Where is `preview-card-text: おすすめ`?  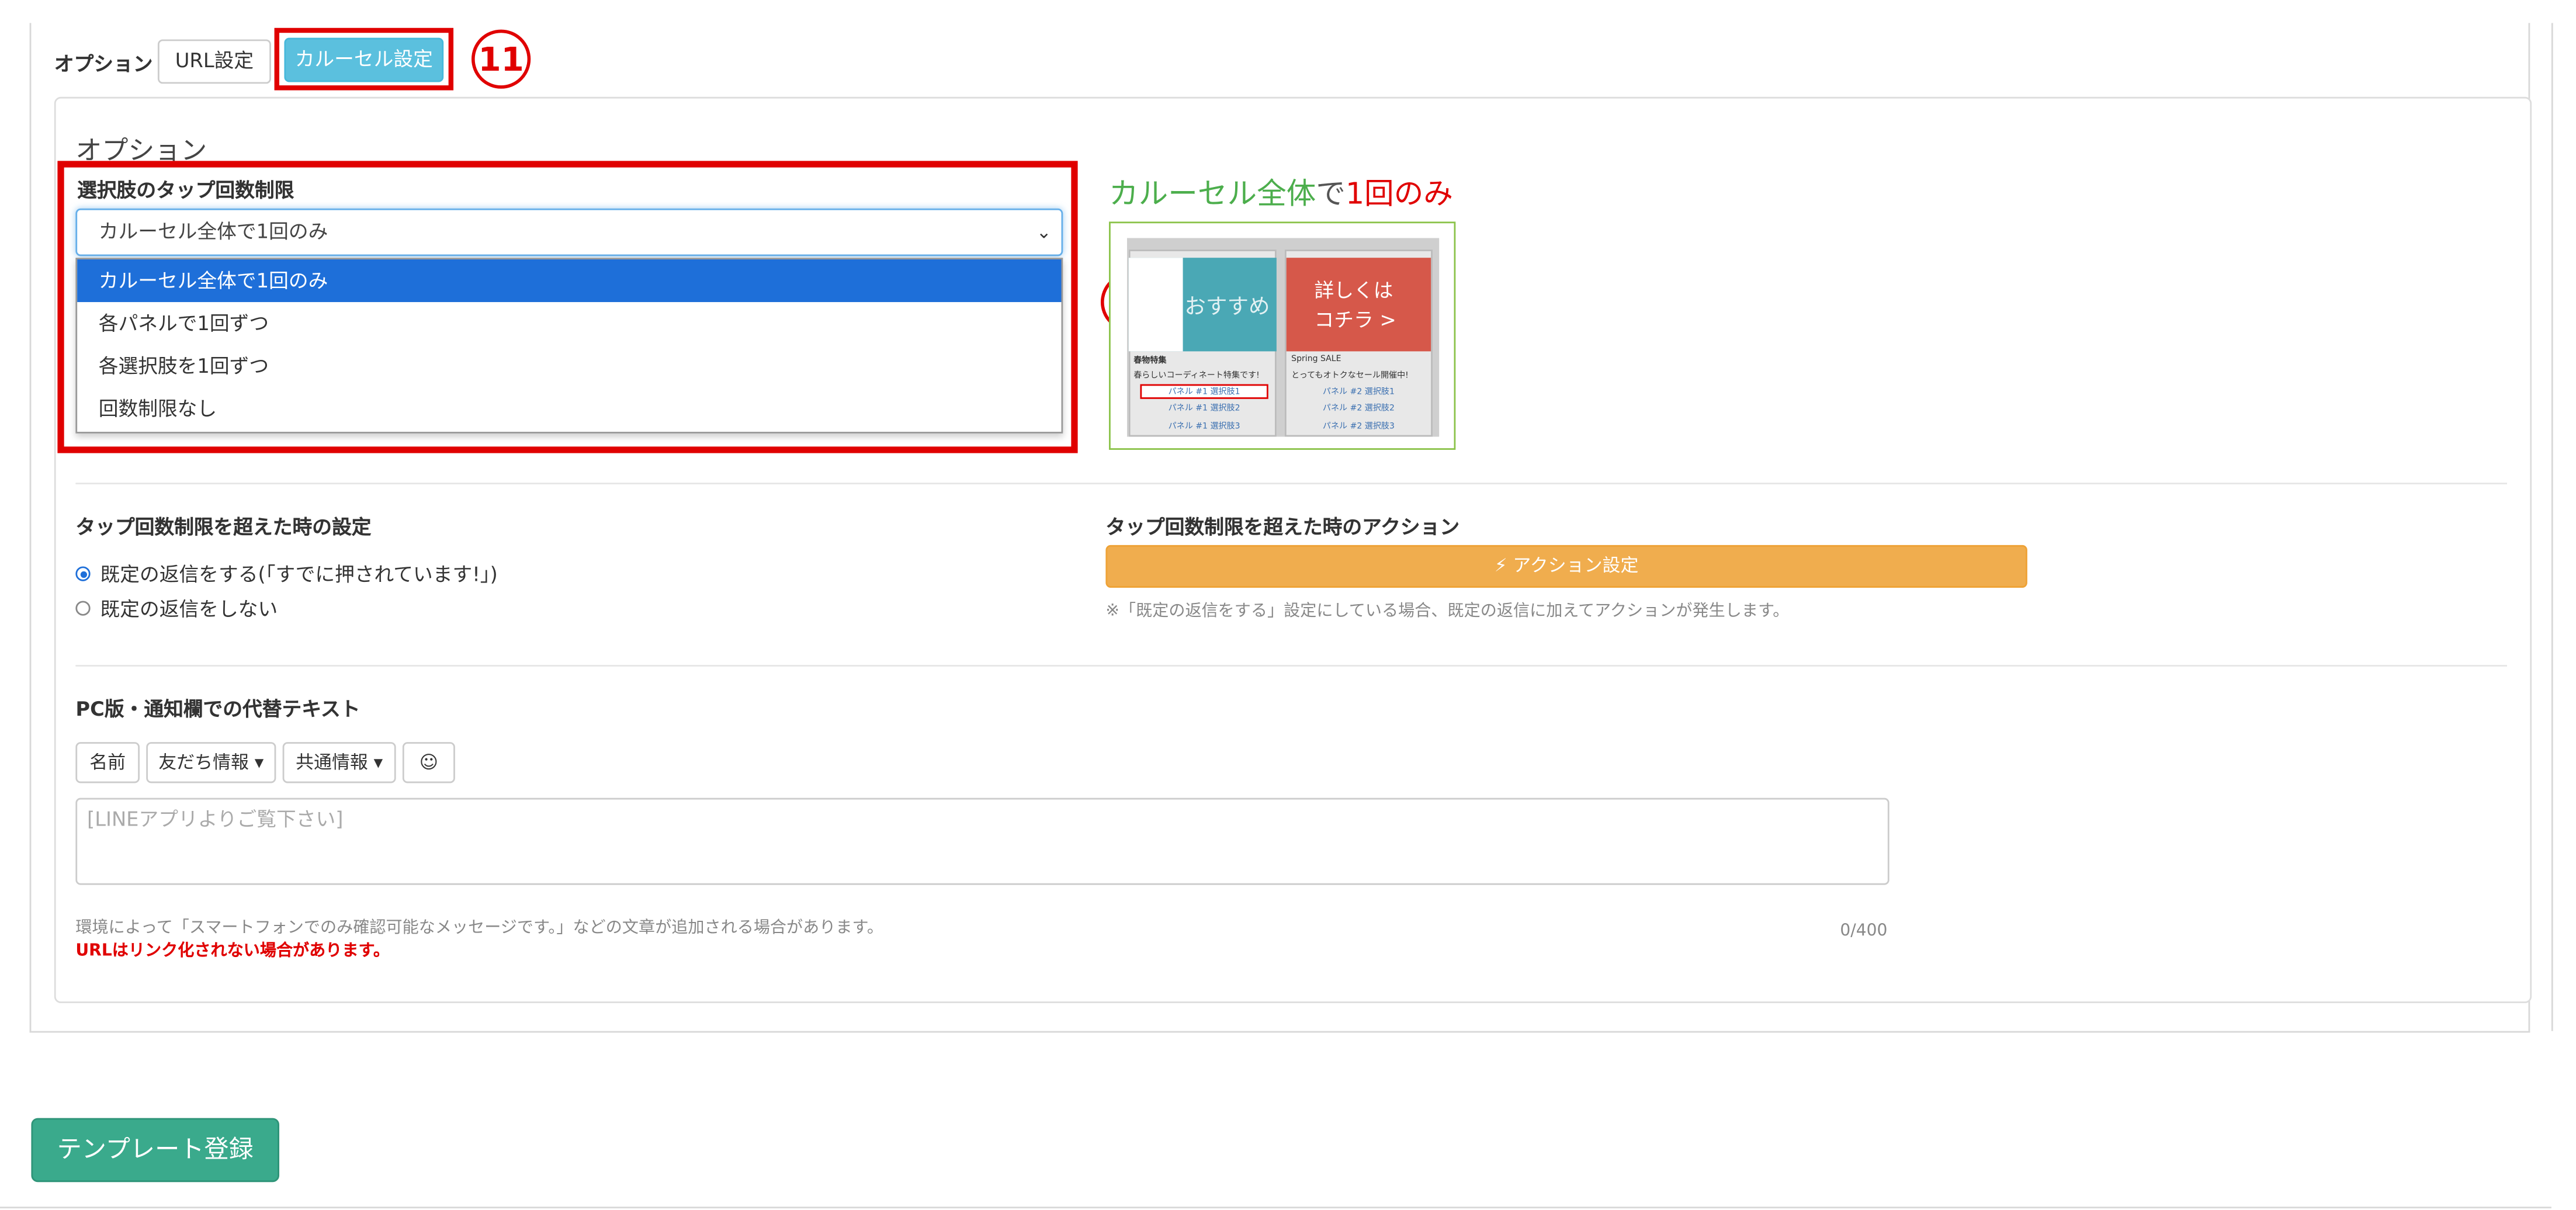 preview-card-text: おすすめ is located at coordinates (1227, 307).